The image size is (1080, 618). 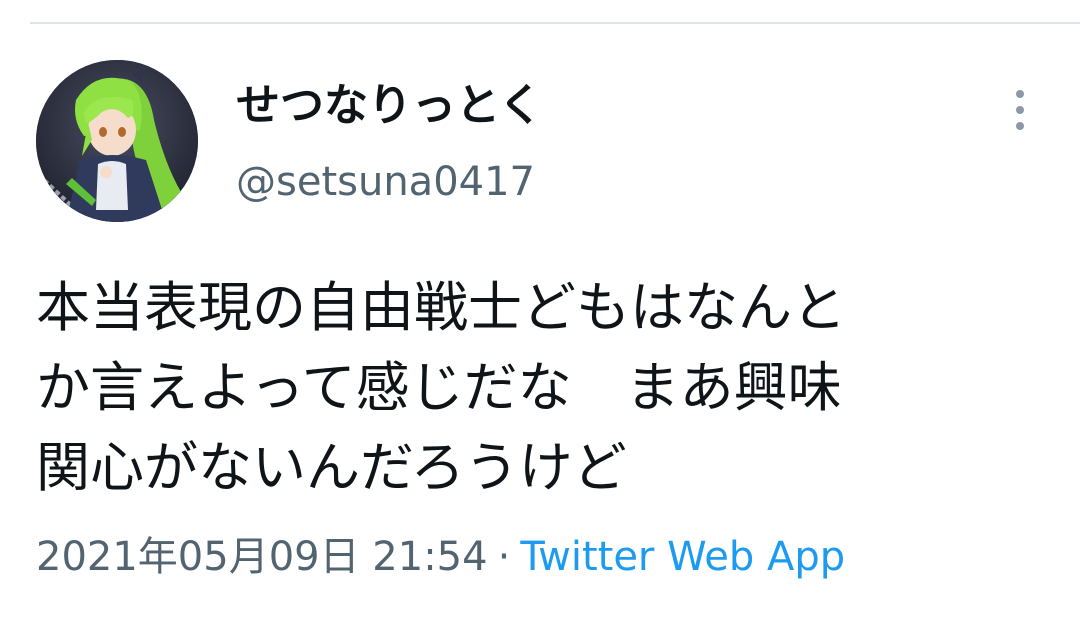 I want to click on source-link: Twitter Web App, so click(x=682, y=557).